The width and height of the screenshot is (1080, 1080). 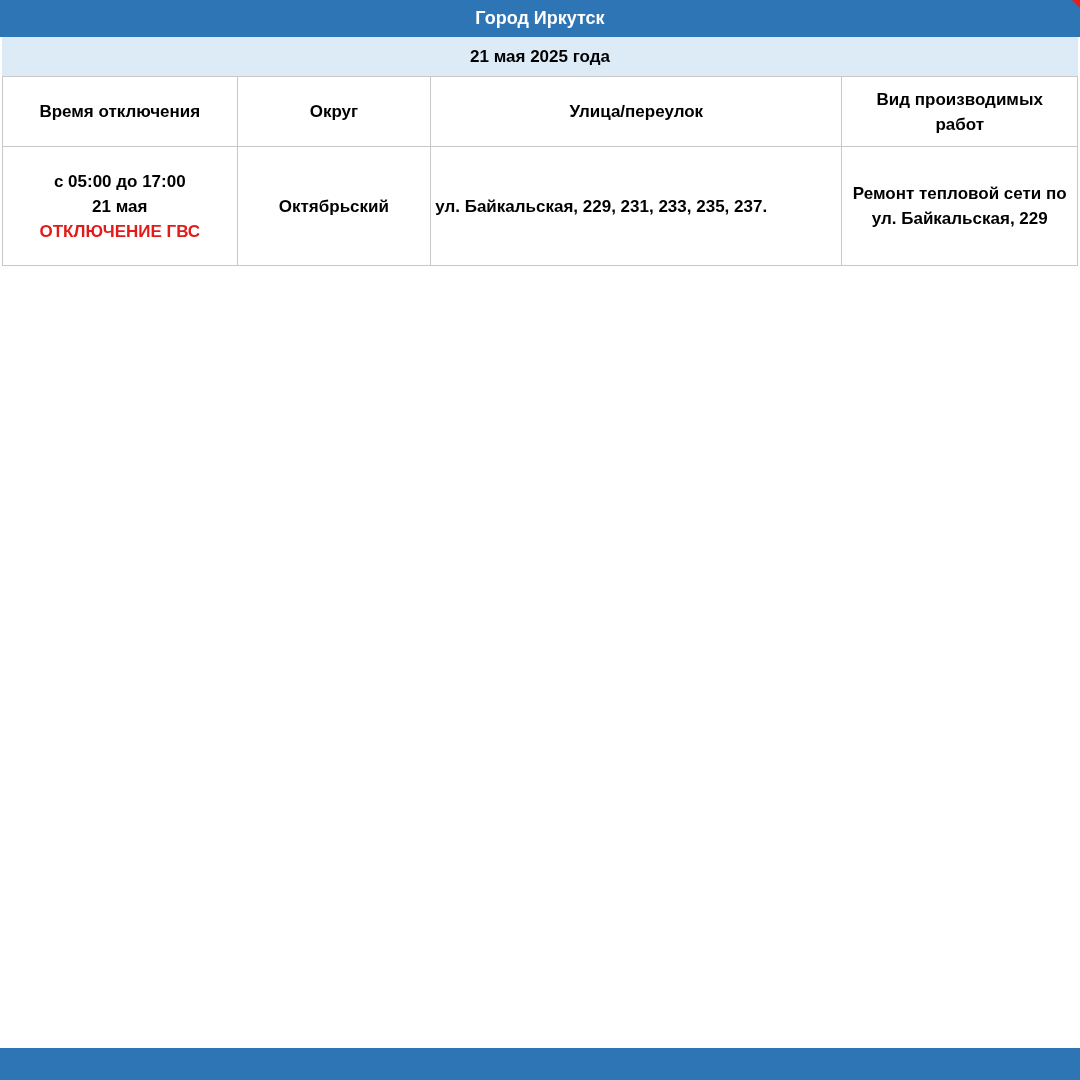 I want to click on day-label: 21 мая, so click(x=120, y=206).